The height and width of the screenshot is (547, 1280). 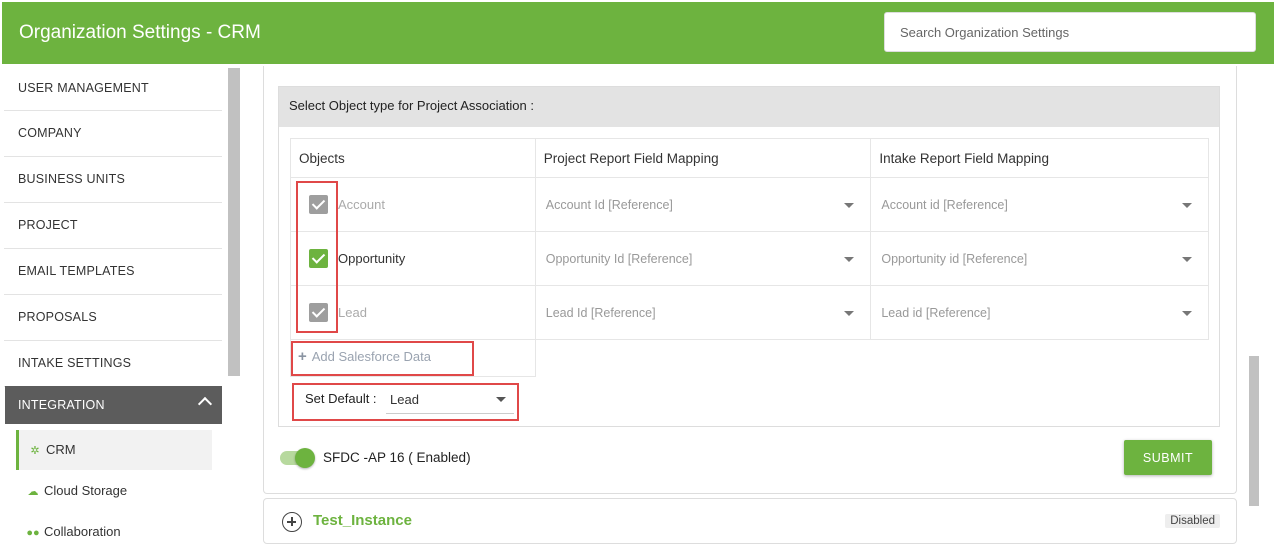 I want to click on sidebar-subitem-label: CRM, so click(x=61, y=449).